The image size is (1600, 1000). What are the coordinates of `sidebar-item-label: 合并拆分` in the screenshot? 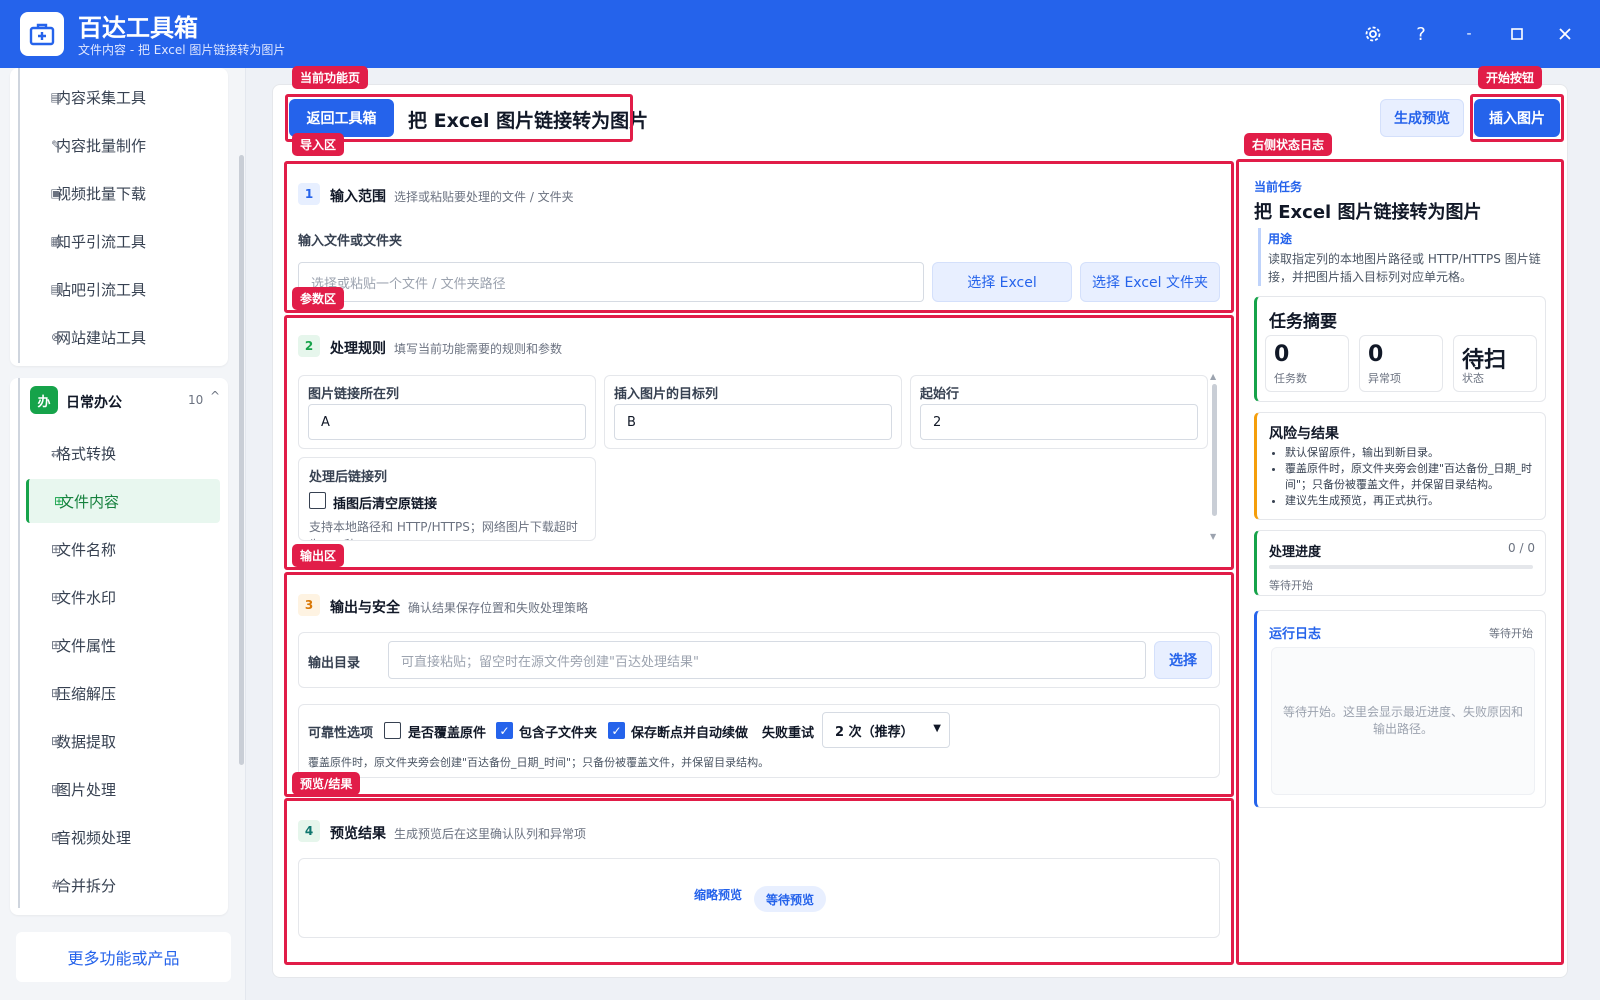 It's located at (86, 885).